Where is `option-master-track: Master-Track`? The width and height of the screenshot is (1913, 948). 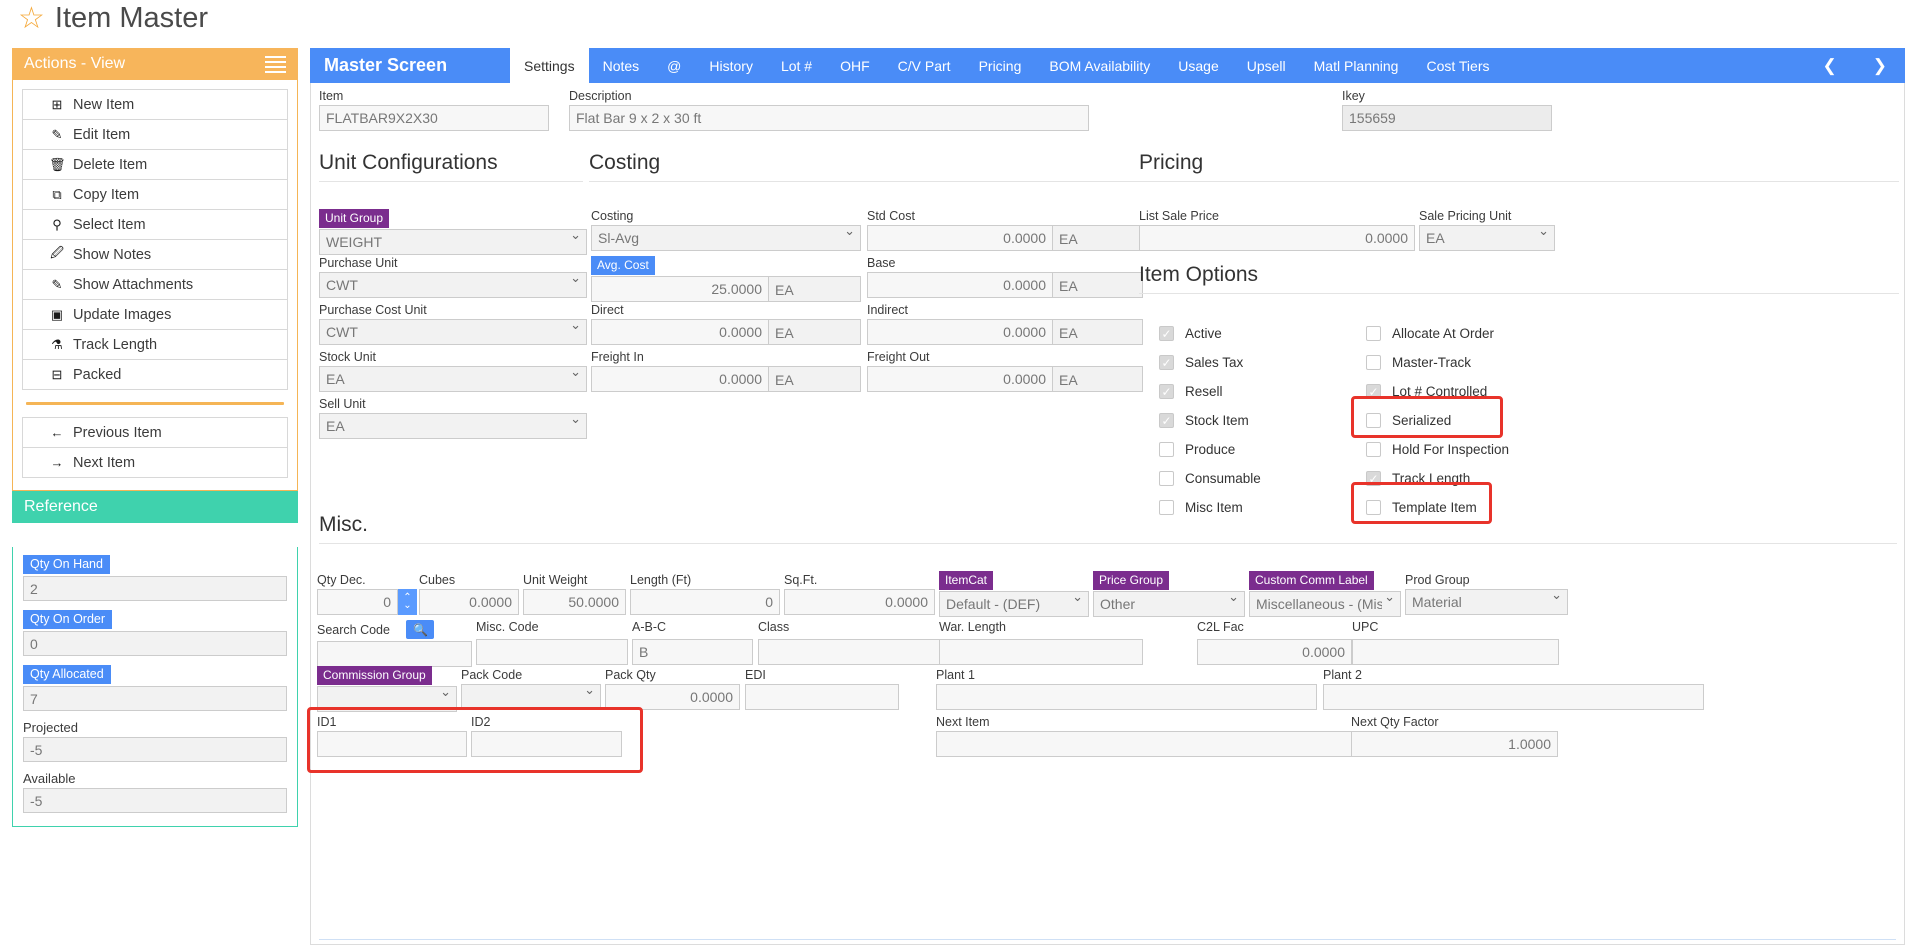
option-master-track: Master-Track is located at coordinates (1481, 362).